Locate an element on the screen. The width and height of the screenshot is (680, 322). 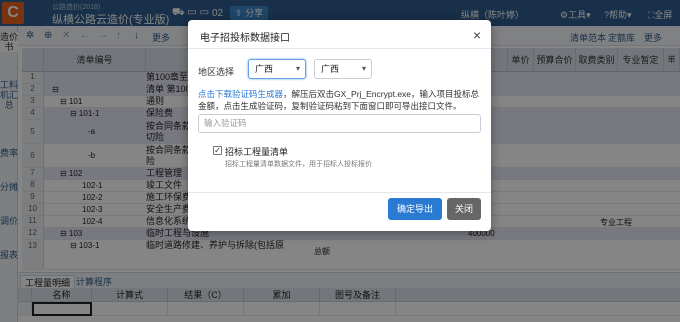
dialog-title: 电子招投标数据接口 is located at coordinates (245, 38).